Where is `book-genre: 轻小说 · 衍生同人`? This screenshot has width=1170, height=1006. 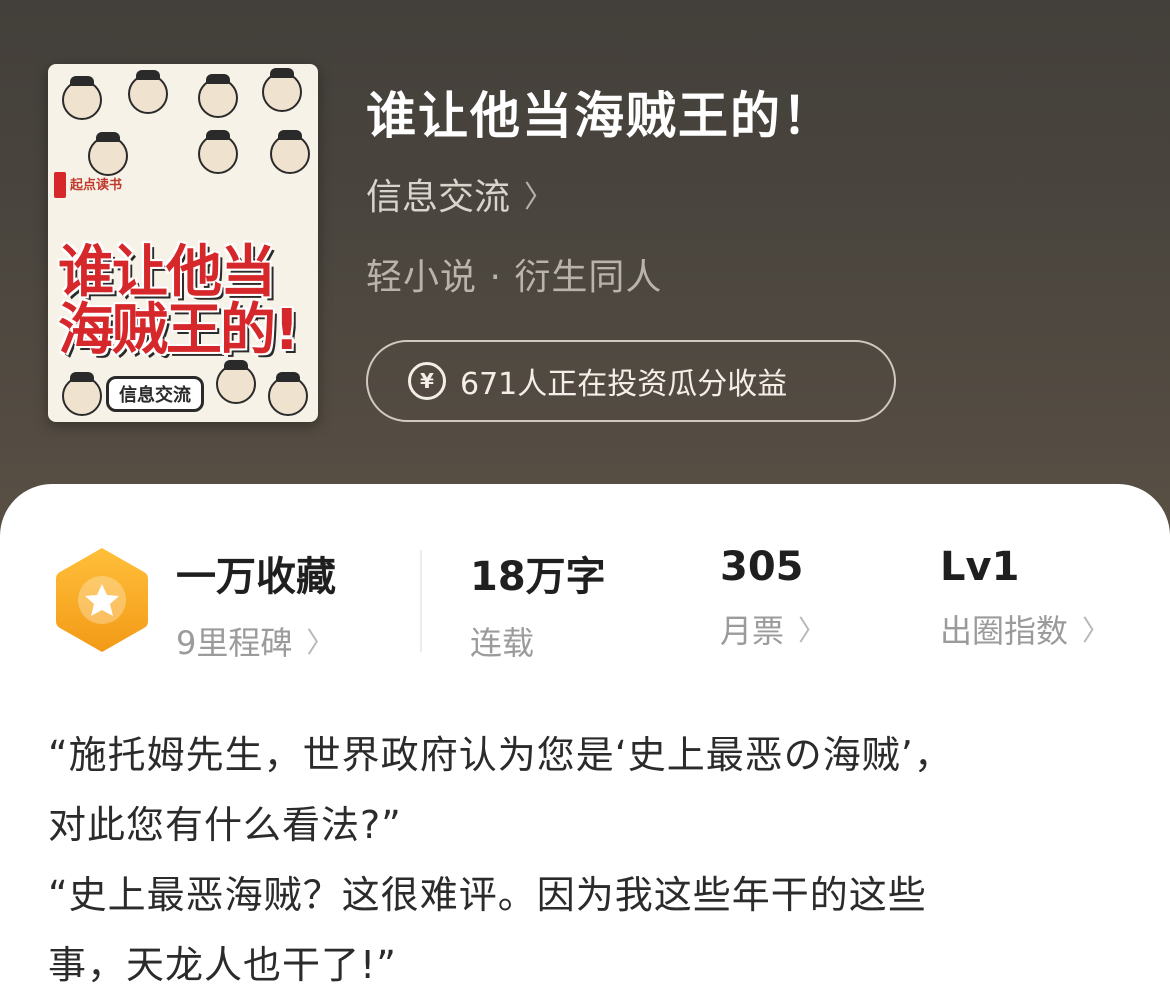 book-genre: 轻小说 · 衍生同人 is located at coordinates (514, 277).